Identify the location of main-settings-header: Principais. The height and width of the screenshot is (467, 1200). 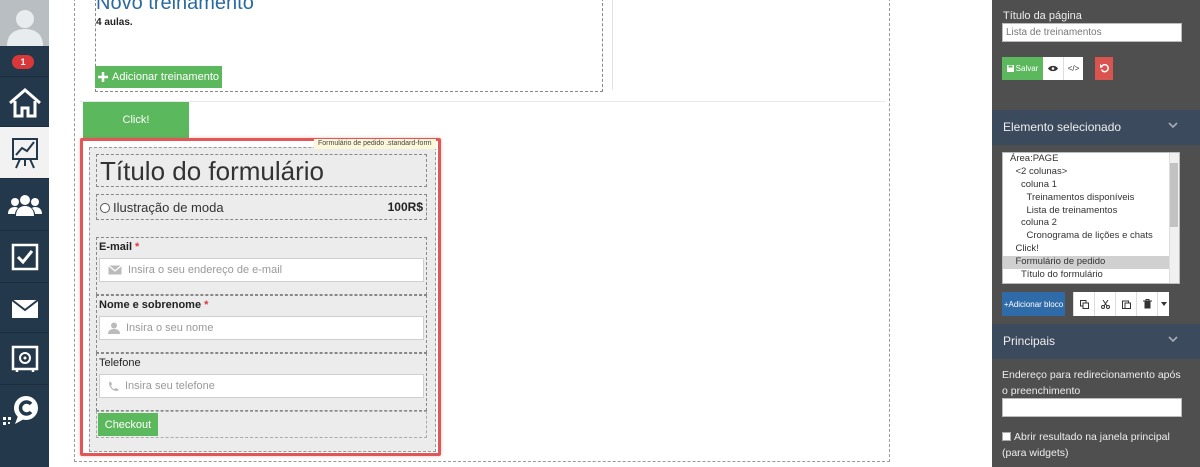
(1096, 341).